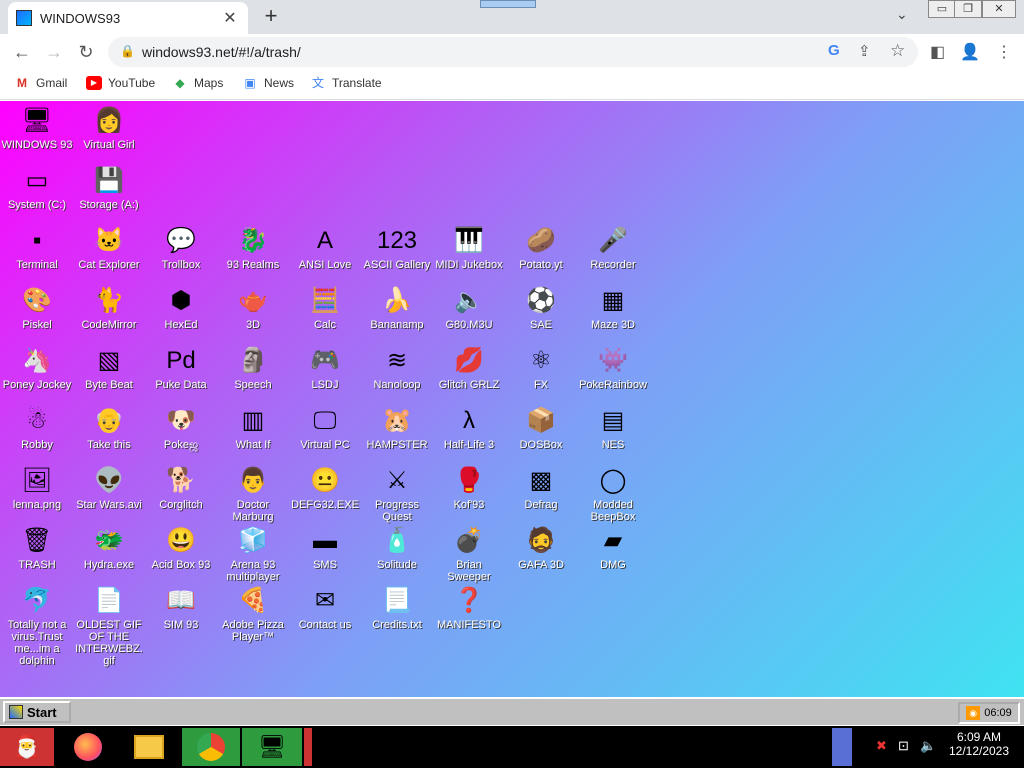 This screenshot has height=768, width=1024. What do you see at coordinates (970, 52) in the screenshot?
I see `profile-avatar-icon: 👤` at bounding box center [970, 52].